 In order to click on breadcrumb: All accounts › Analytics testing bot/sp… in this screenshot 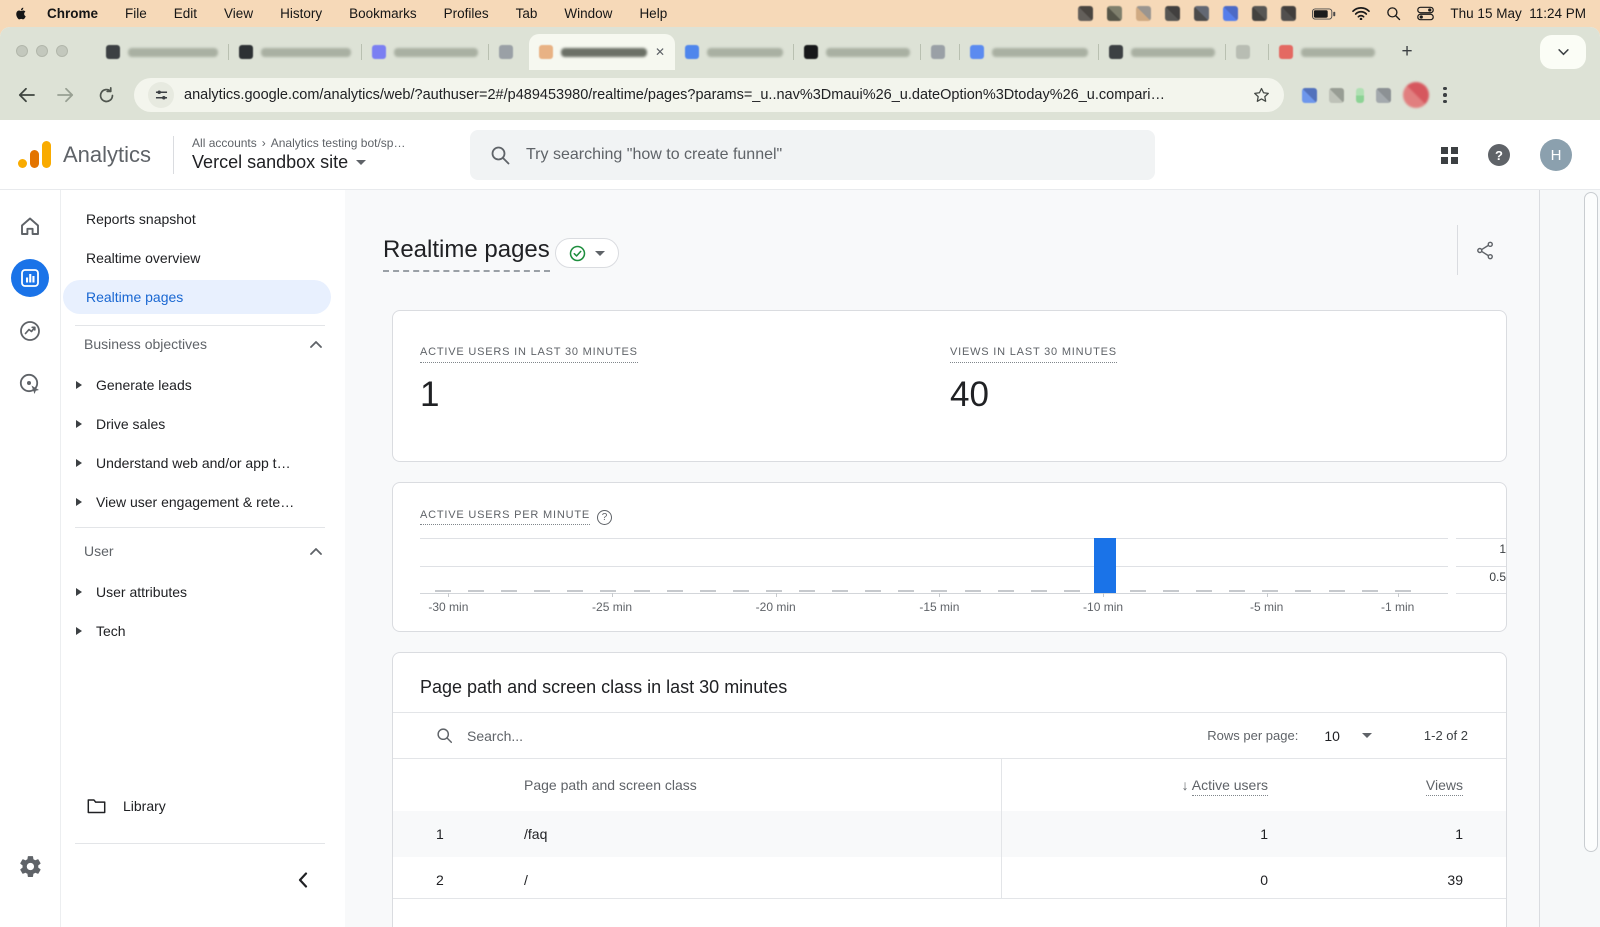, I will do `click(298, 143)`.